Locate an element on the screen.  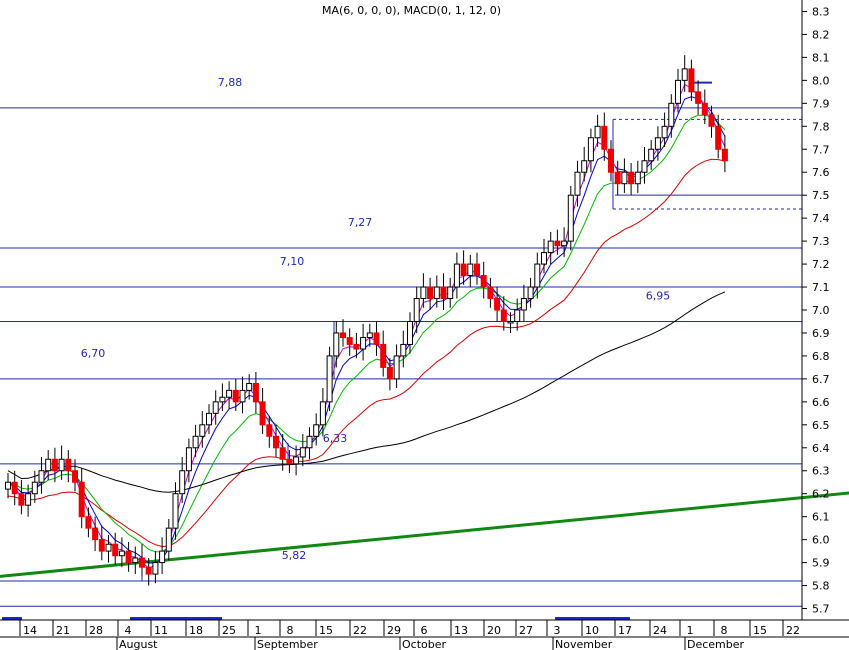
level-label-1: 7,27 is located at coordinates (360, 222).